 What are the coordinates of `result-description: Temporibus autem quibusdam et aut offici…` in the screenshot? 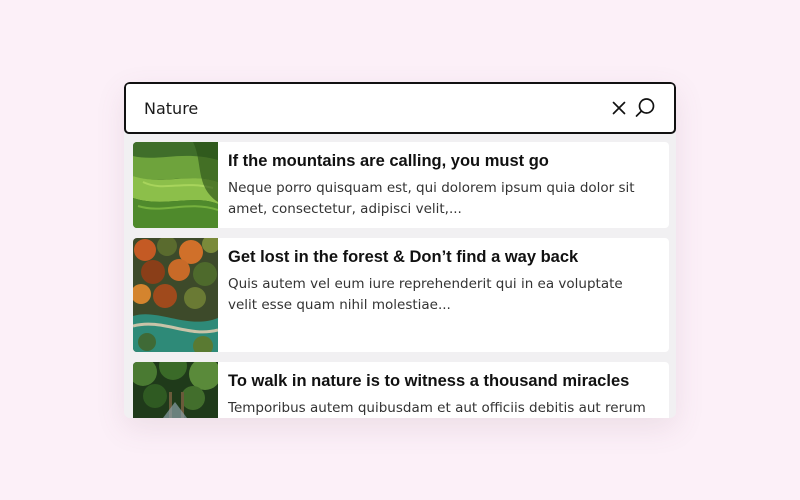 It's located at (437, 408).